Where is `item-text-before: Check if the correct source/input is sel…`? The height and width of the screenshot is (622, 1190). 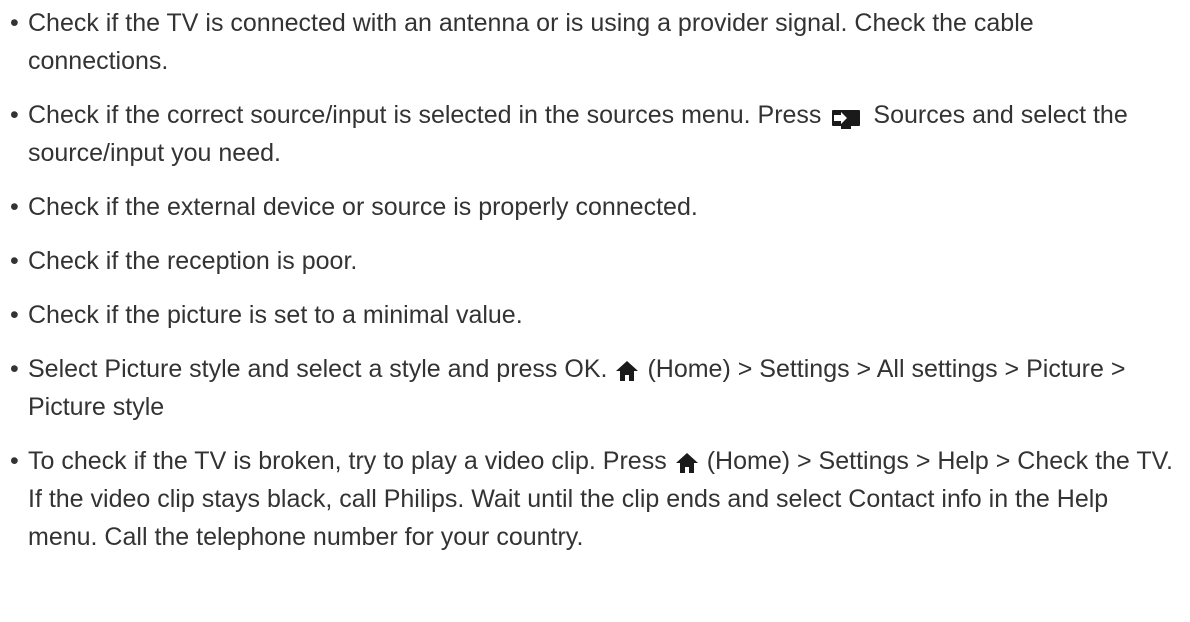 item-text-before: Check if the correct source/input is sel… is located at coordinates (425, 115).